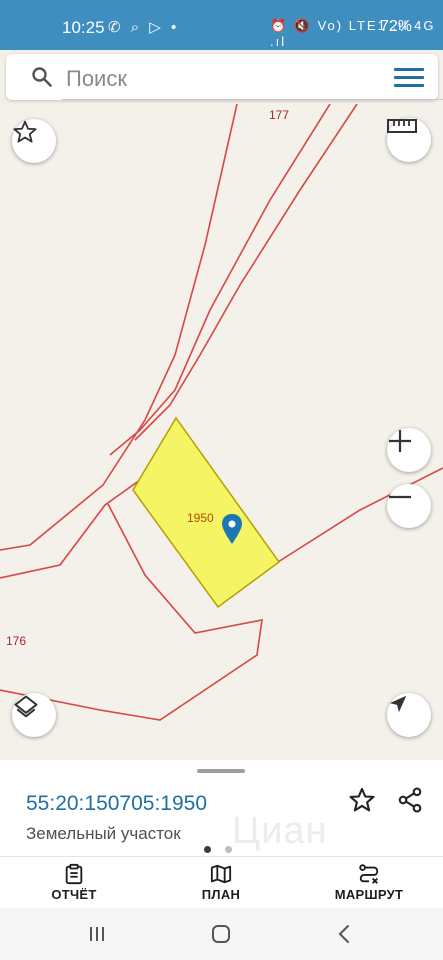 The image size is (443, 960). I want to click on favorite-star-button, so click(34, 141).